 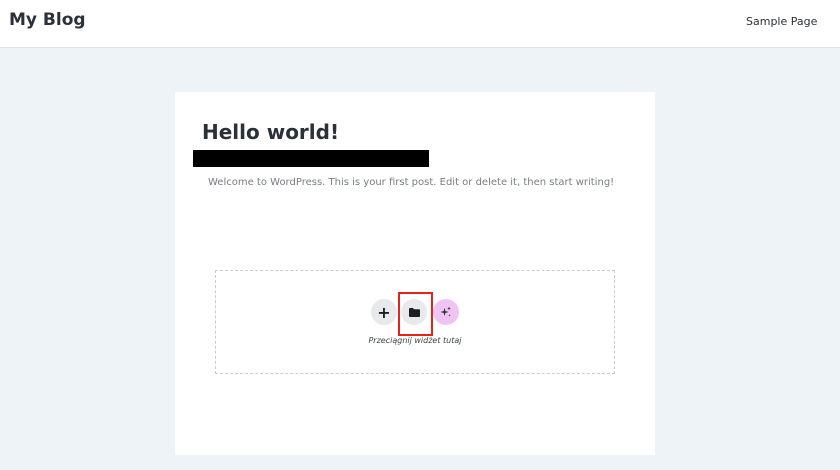 I want to click on ai-assistant-button, so click(x=446, y=312).